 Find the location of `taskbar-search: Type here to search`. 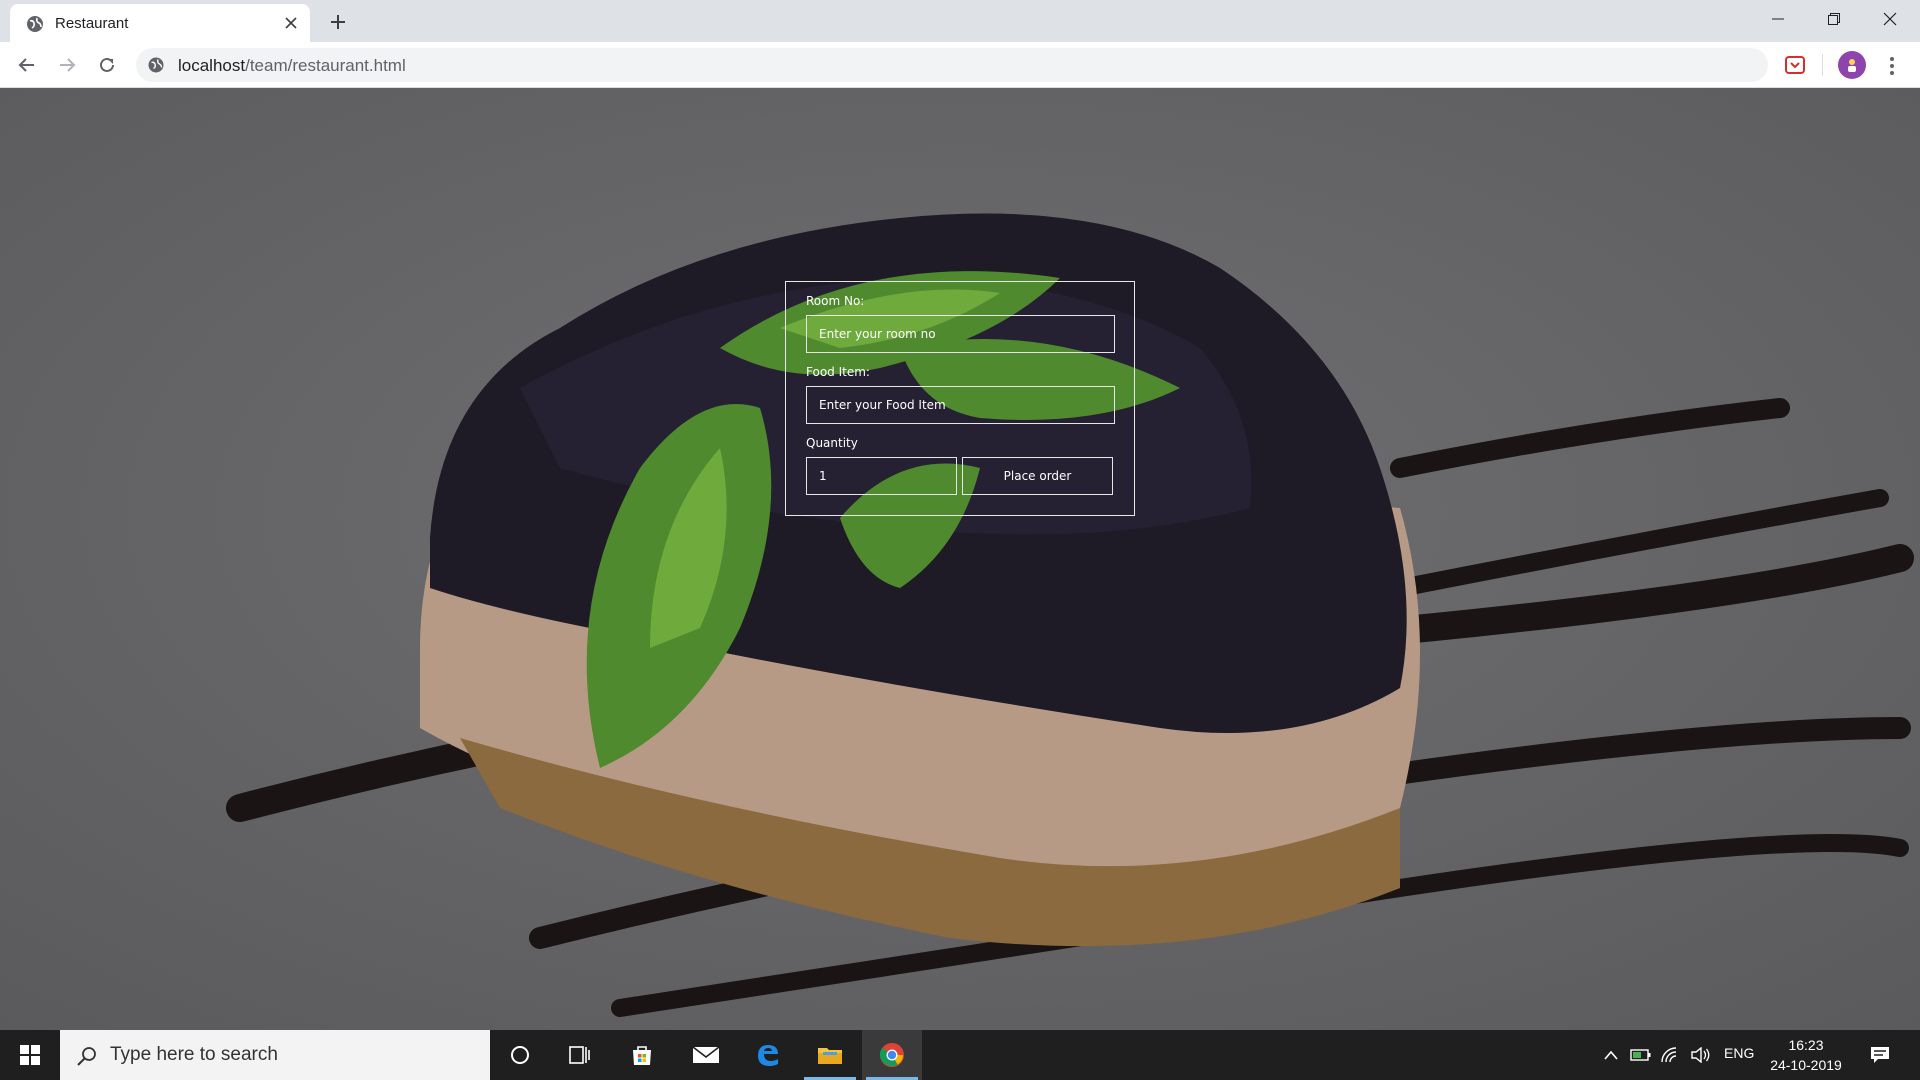

taskbar-search: Type here to search is located at coordinates (275, 1055).